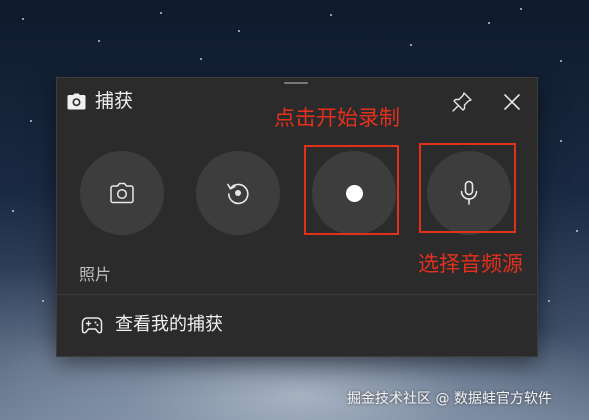 The image size is (589, 420). I want to click on close-icon, so click(512, 102).